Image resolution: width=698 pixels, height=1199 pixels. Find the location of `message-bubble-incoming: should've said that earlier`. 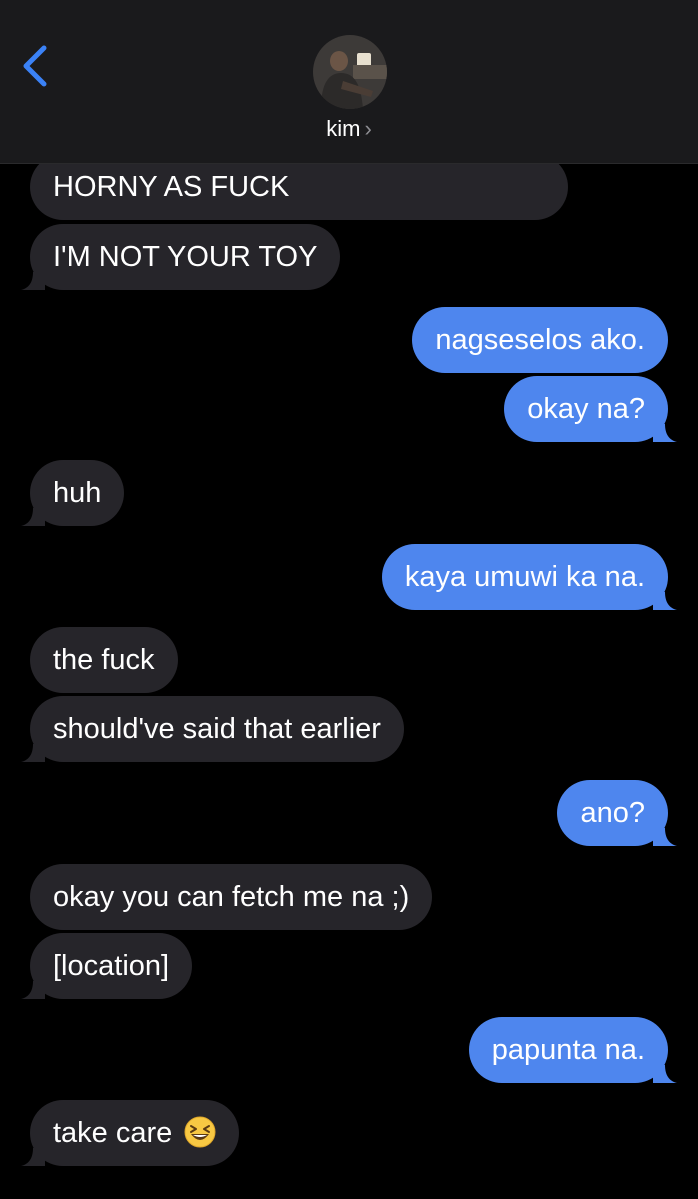

message-bubble-incoming: should've said that earlier is located at coordinates (212, 729).